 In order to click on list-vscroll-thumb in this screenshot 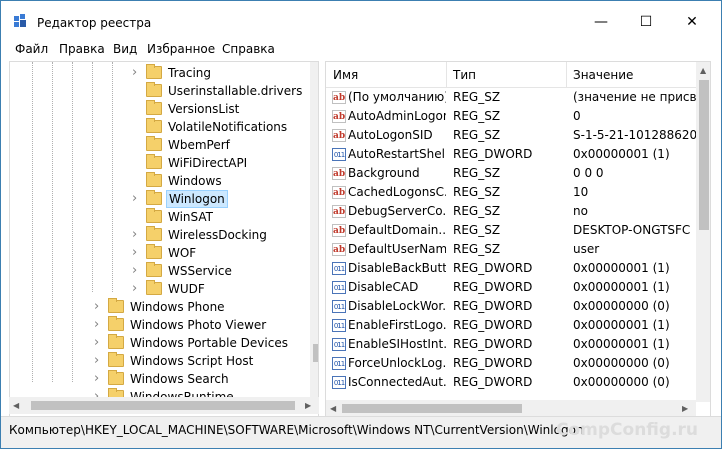, I will do `click(704, 155)`.